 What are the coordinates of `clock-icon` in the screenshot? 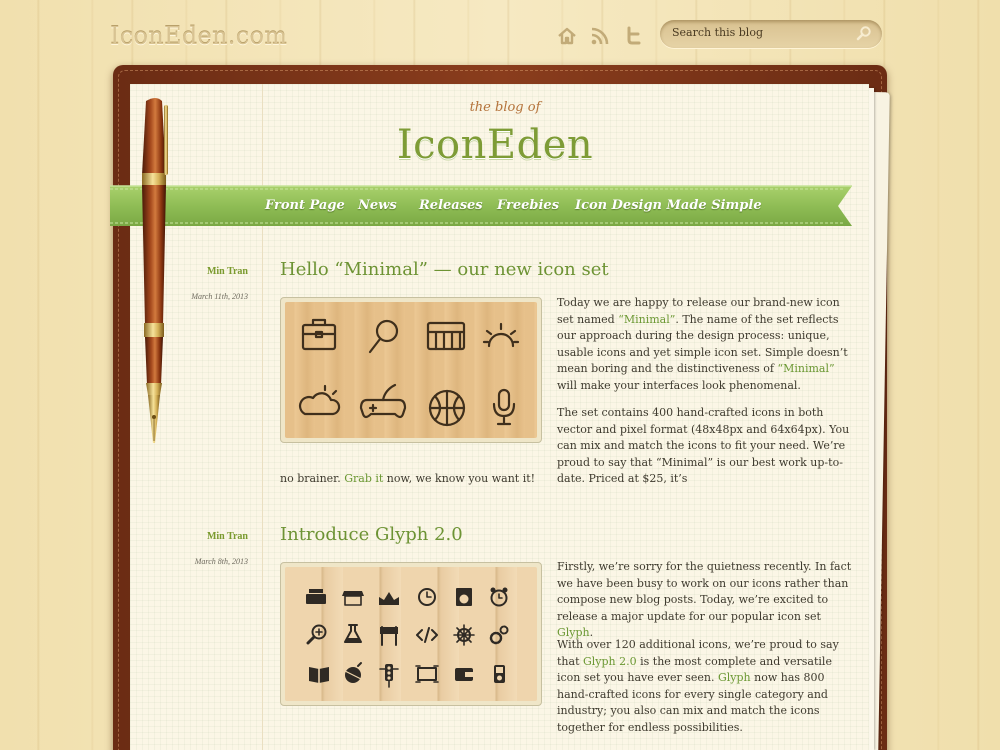 It's located at (427, 597).